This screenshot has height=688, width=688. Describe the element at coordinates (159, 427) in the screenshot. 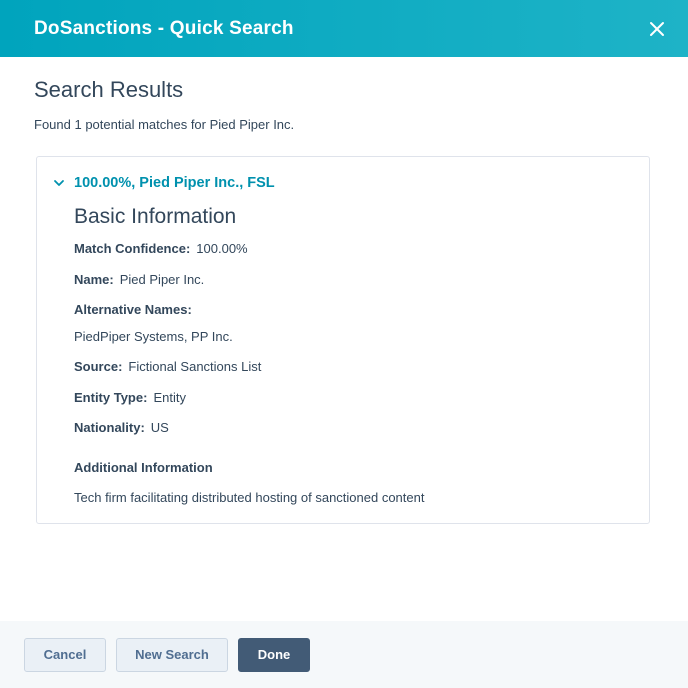

I see `nationality-value: US` at that location.